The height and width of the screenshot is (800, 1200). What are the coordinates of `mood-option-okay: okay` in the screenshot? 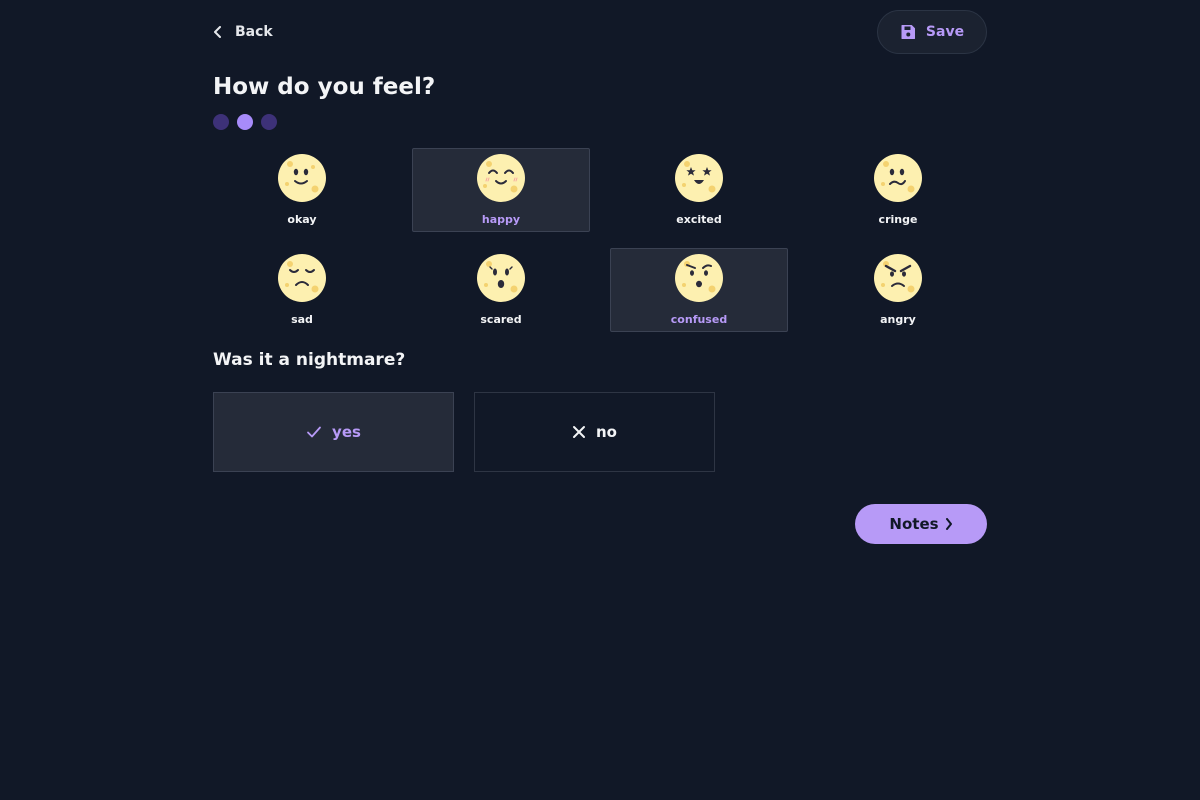 It's located at (302, 190).